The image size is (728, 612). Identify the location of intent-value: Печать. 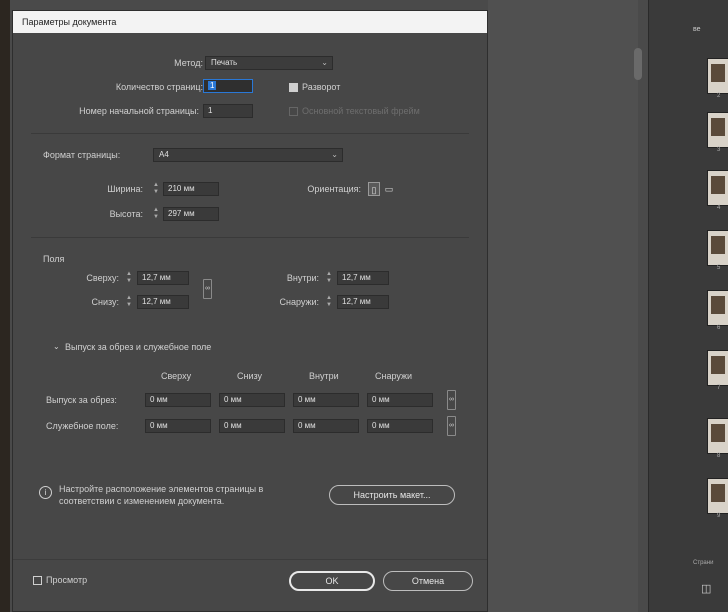
(224, 62).